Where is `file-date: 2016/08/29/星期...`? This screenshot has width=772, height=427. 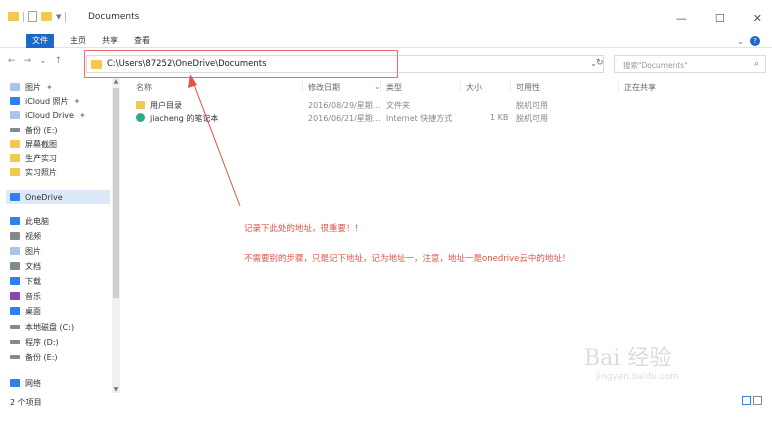
file-date: 2016/08/29/星期... is located at coordinates (344, 105).